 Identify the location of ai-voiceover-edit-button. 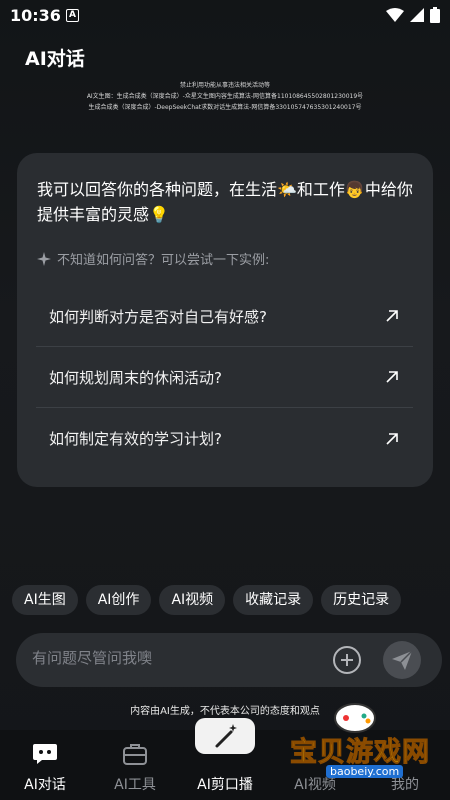
(225, 736).